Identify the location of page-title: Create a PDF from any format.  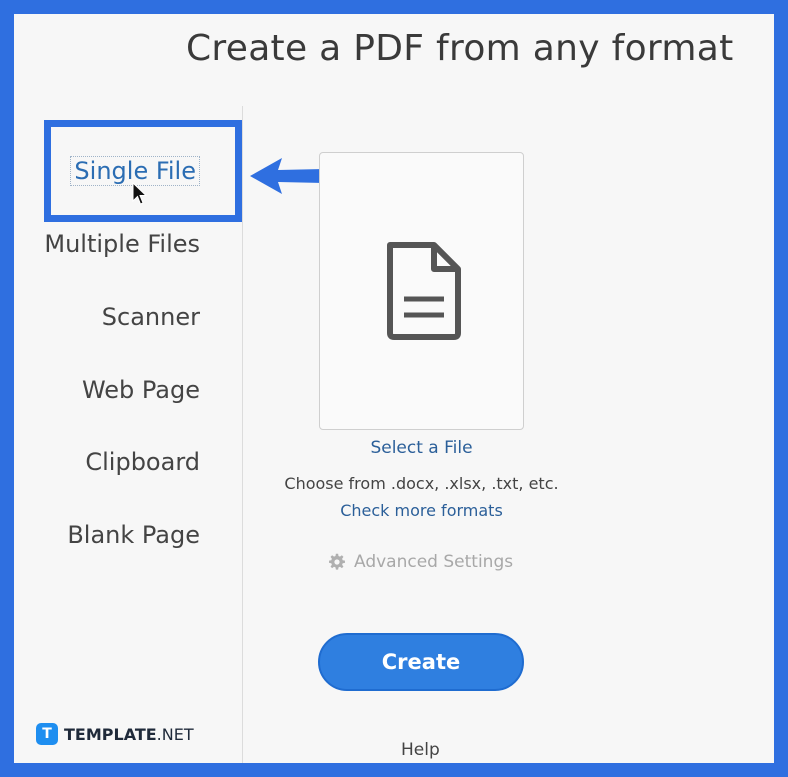
(460, 48).